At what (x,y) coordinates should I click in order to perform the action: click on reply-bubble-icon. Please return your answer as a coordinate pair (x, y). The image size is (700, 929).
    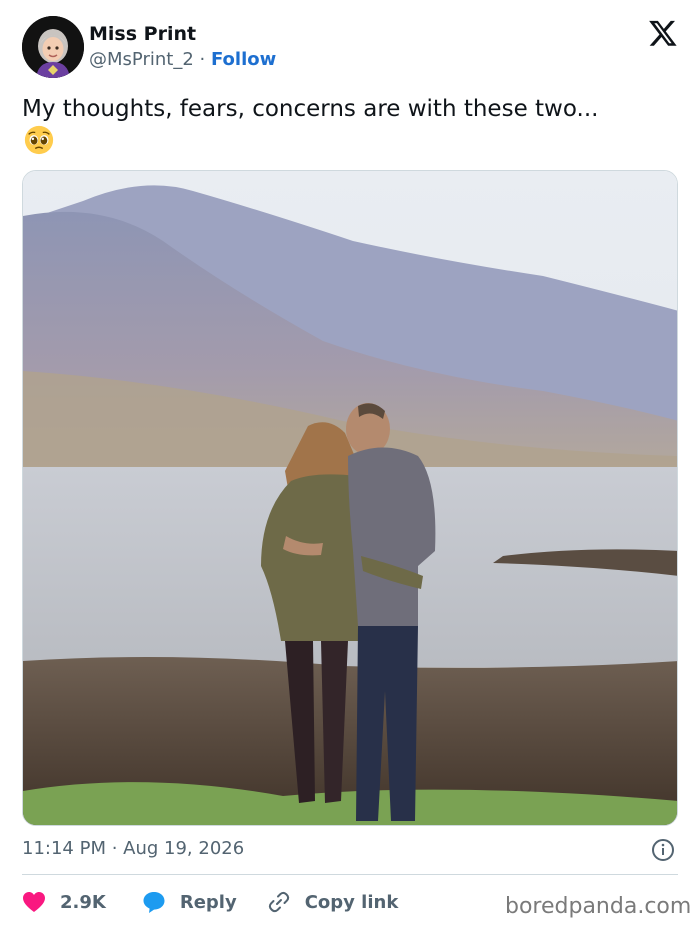
    Looking at the image, I should click on (154, 902).